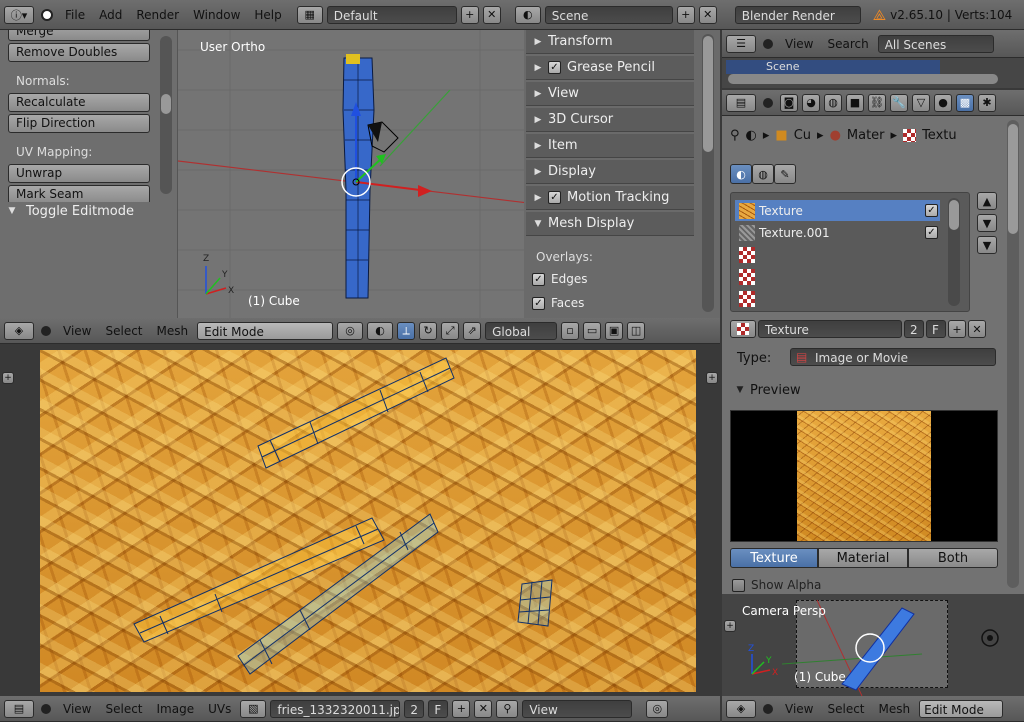 The width and height of the screenshot is (1024, 722). I want to click on menu-file: File, so click(75, 15).